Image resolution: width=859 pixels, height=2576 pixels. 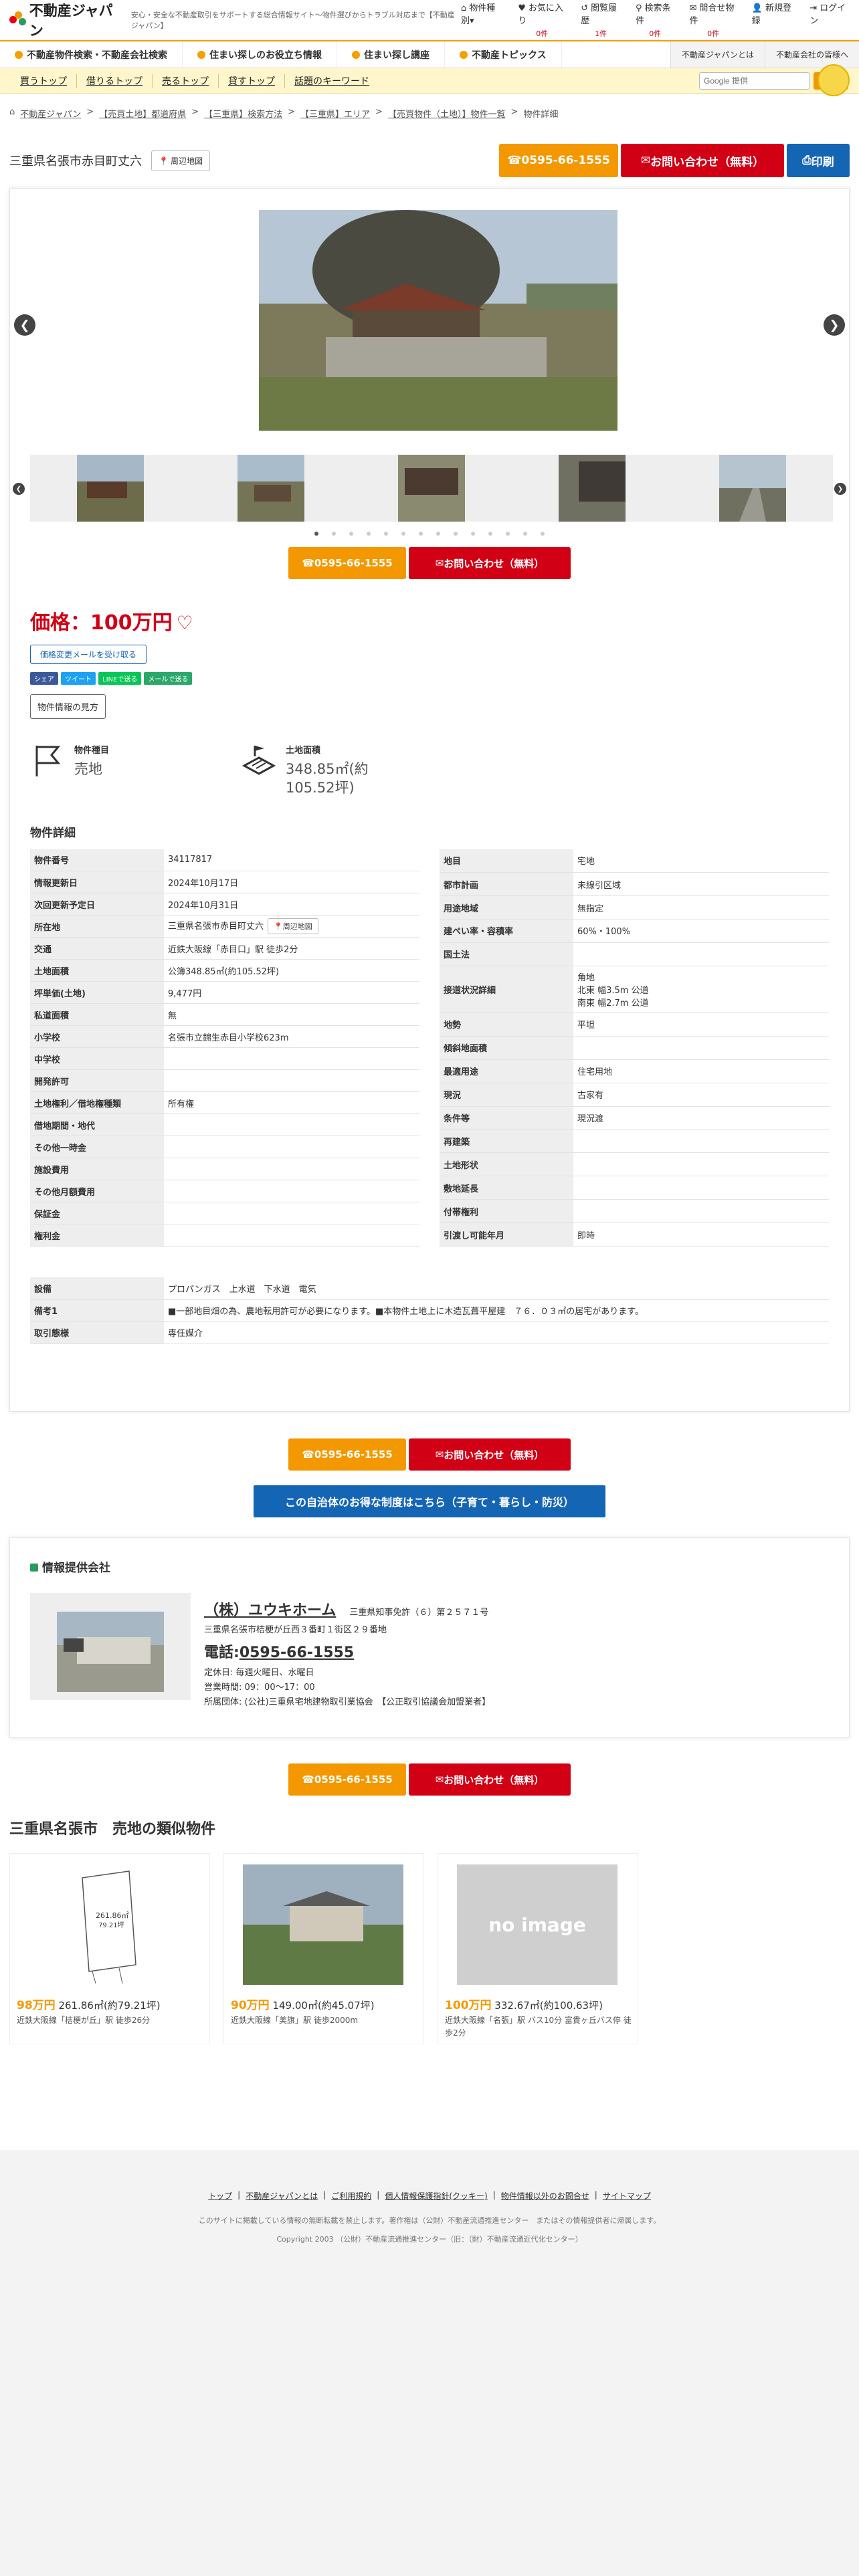 I want to click on nav-useful-info: 住まい探しのお役立ち情報, so click(x=260, y=54).